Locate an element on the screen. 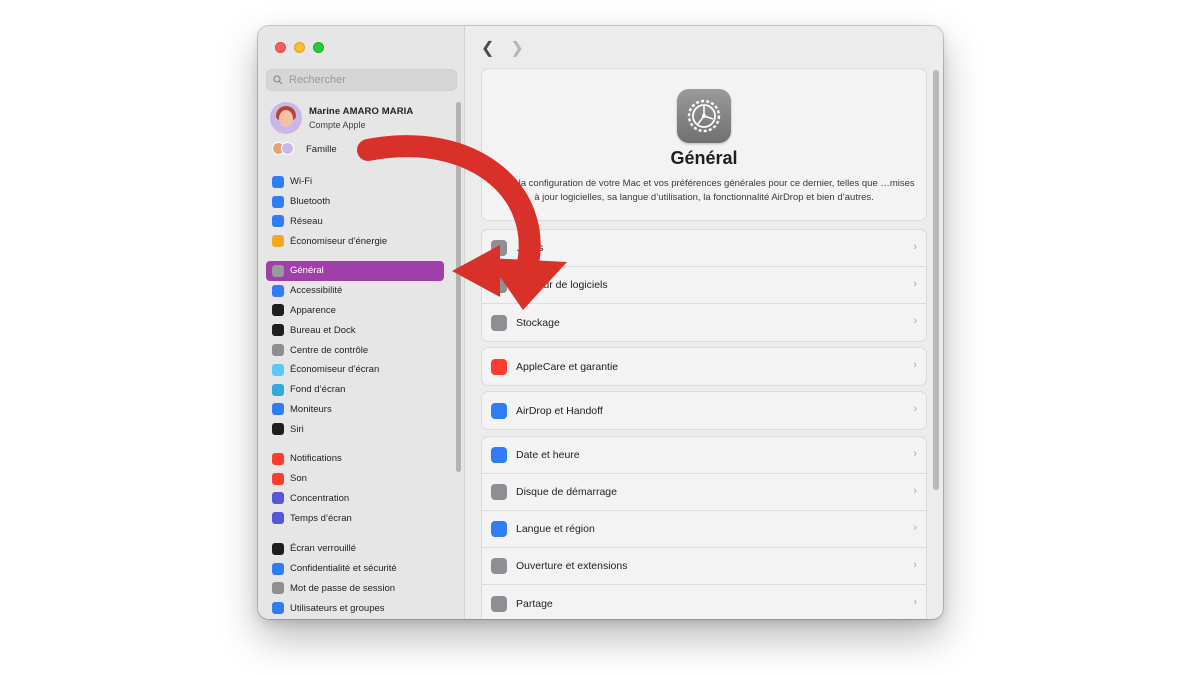 The height and width of the screenshot is (675, 1200). sidebar-item-siri: Siri is located at coordinates (355, 429).